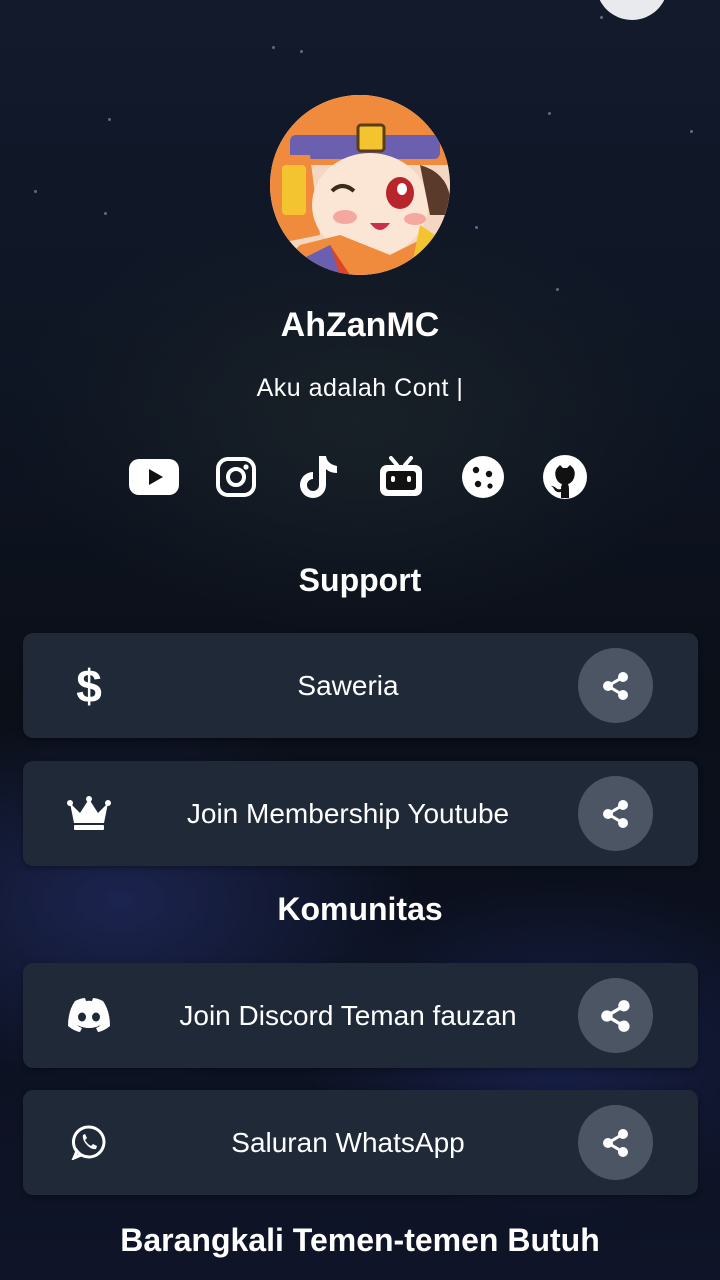 This screenshot has width=720, height=1280. Describe the element at coordinates (565, 477) in the screenshot. I see `github-icon` at that location.